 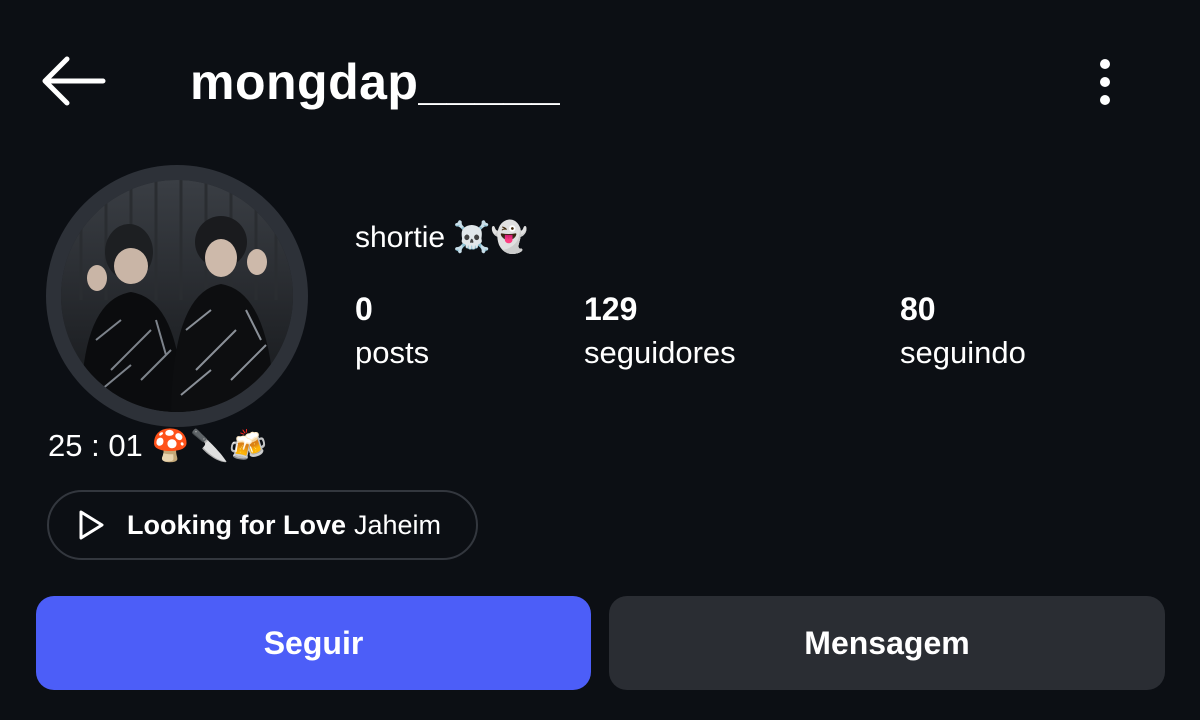 I want to click on profile-display-name: shortie ☠️👻, so click(x=442, y=237).